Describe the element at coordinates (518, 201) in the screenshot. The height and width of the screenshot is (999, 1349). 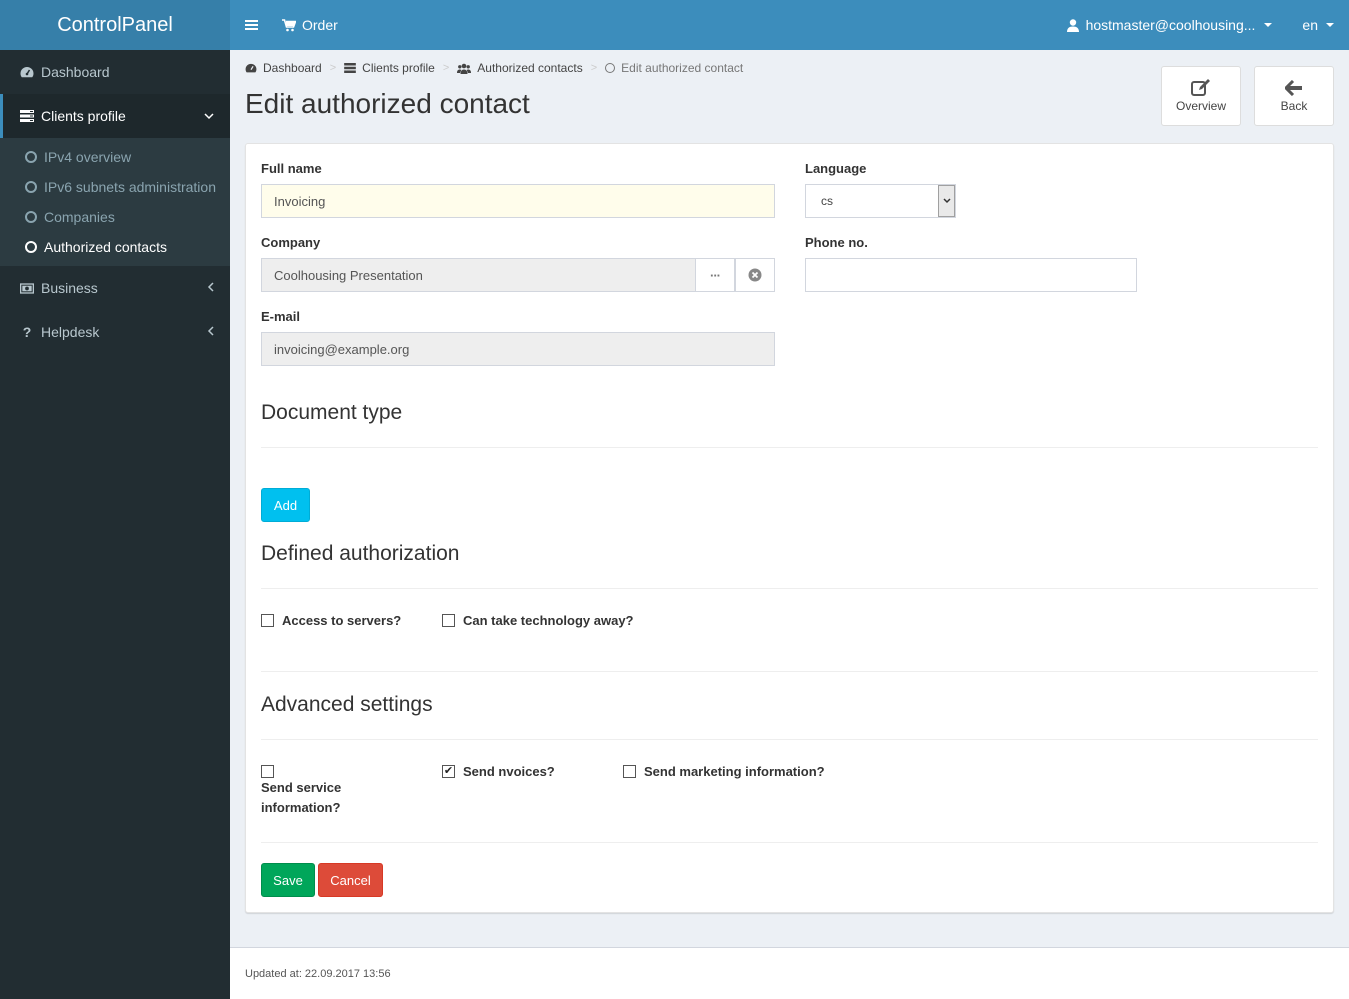
I see `full-name-input: Invoicing` at that location.